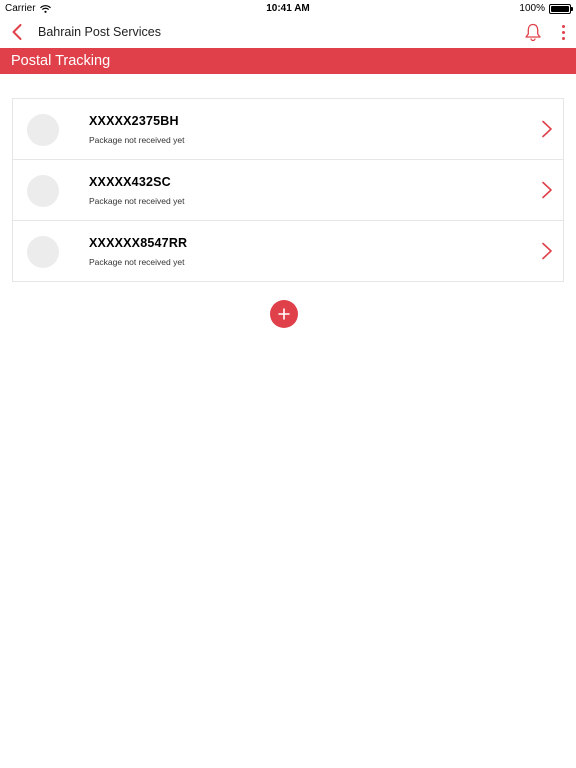 The height and width of the screenshot is (768, 576). I want to click on tracking-item: XXXXX432SC Package not received yet, so click(288, 190).